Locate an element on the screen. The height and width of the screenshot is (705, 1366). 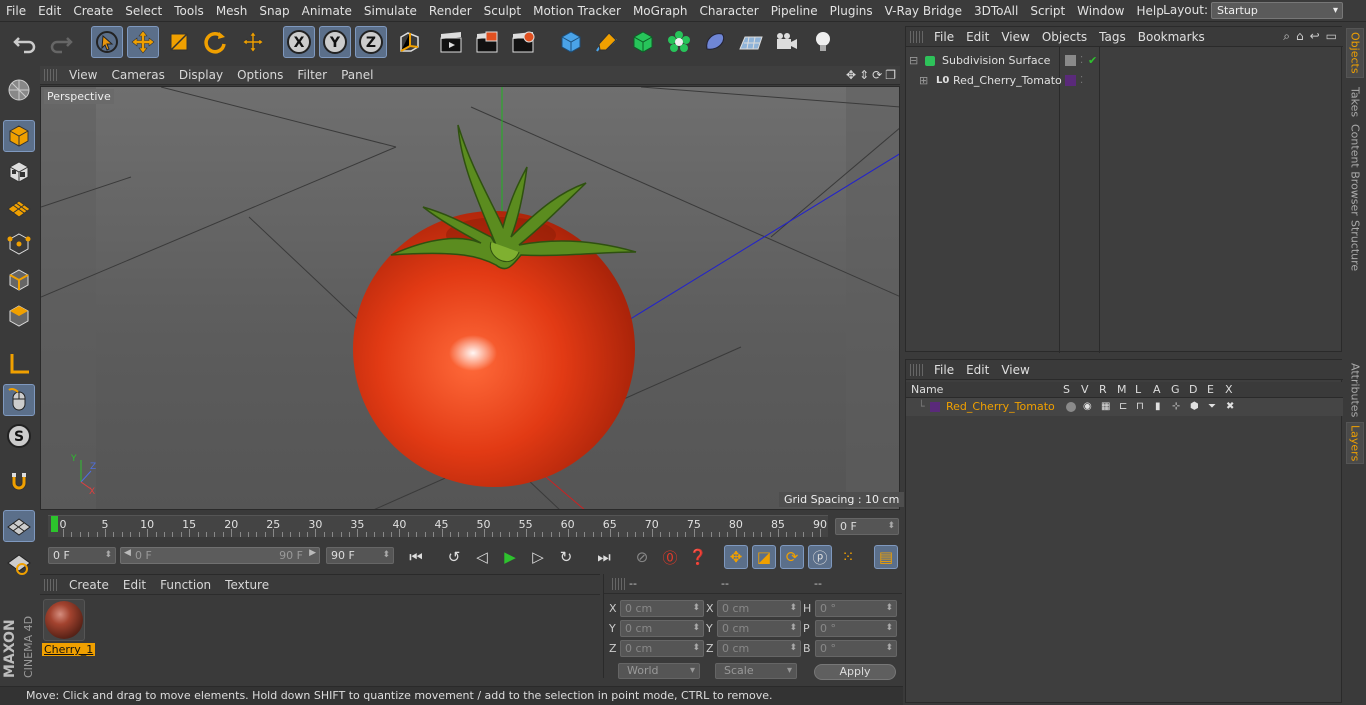
cube-primitive-button is located at coordinates (571, 42).